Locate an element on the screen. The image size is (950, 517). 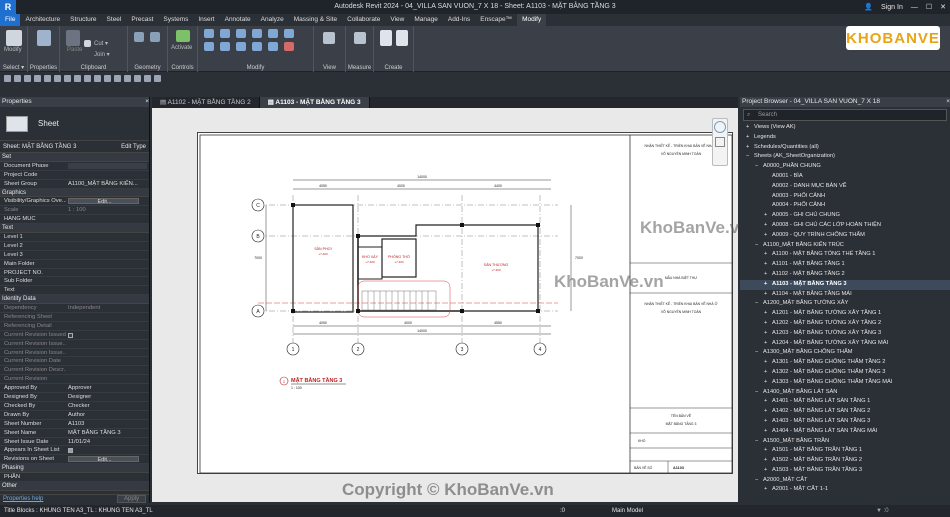
menu-file: File is located at coordinates (10, 20).